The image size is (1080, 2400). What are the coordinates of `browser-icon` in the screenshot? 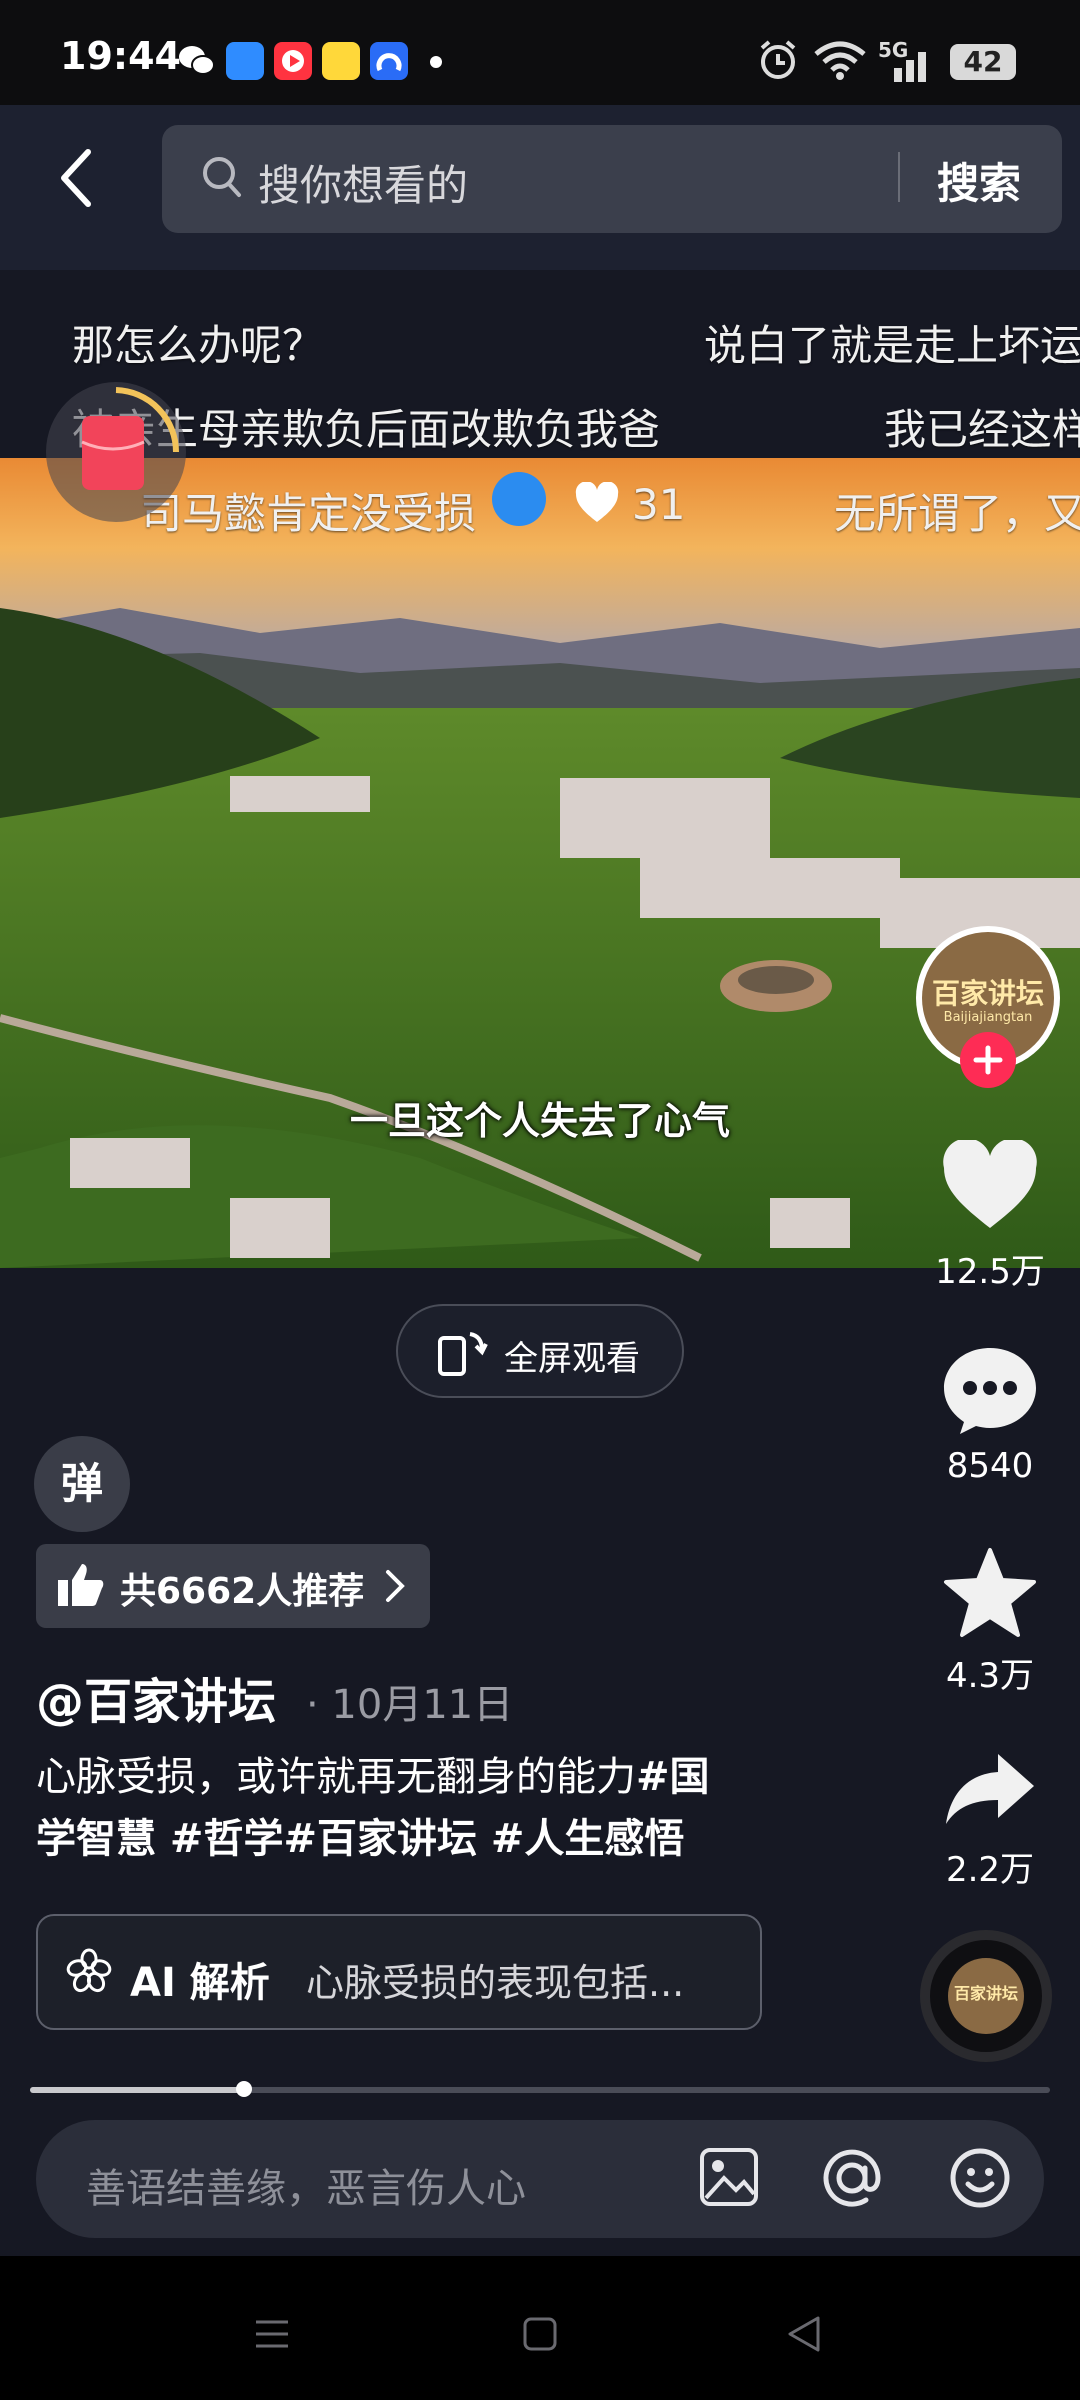 It's located at (245, 61).